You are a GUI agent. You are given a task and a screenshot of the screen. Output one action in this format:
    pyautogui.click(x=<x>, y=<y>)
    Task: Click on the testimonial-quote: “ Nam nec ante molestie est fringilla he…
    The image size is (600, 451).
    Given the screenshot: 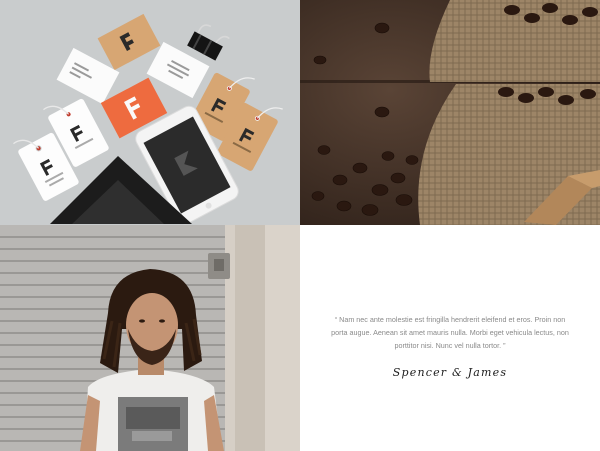 What is the action you would take?
    pyautogui.click(x=450, y=332)
    